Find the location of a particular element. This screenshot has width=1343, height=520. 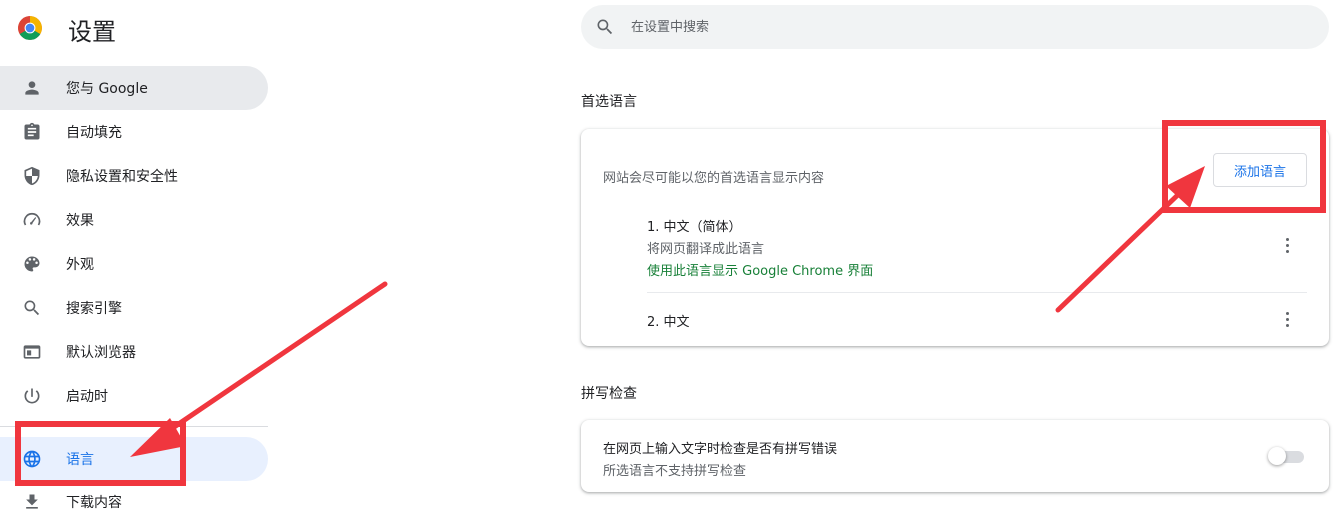

sidebar-item-label: 启动时 is located at coordinates (87, 397).